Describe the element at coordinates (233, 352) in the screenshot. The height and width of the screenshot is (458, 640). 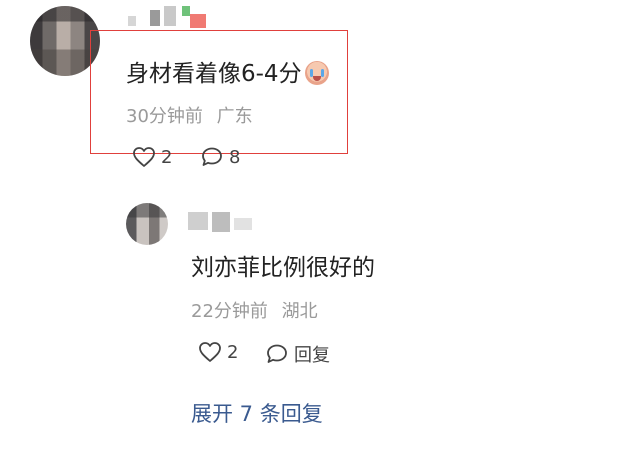
I see `reply-like-count: 2` at that location.